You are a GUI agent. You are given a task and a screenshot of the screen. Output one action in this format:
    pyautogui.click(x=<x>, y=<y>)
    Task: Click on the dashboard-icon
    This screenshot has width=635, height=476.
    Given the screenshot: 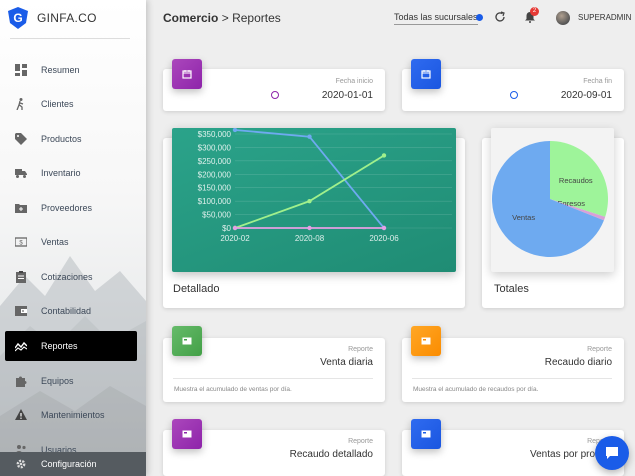 What is the action you would take?
    pyautogui.click(x=21, y=70)
    